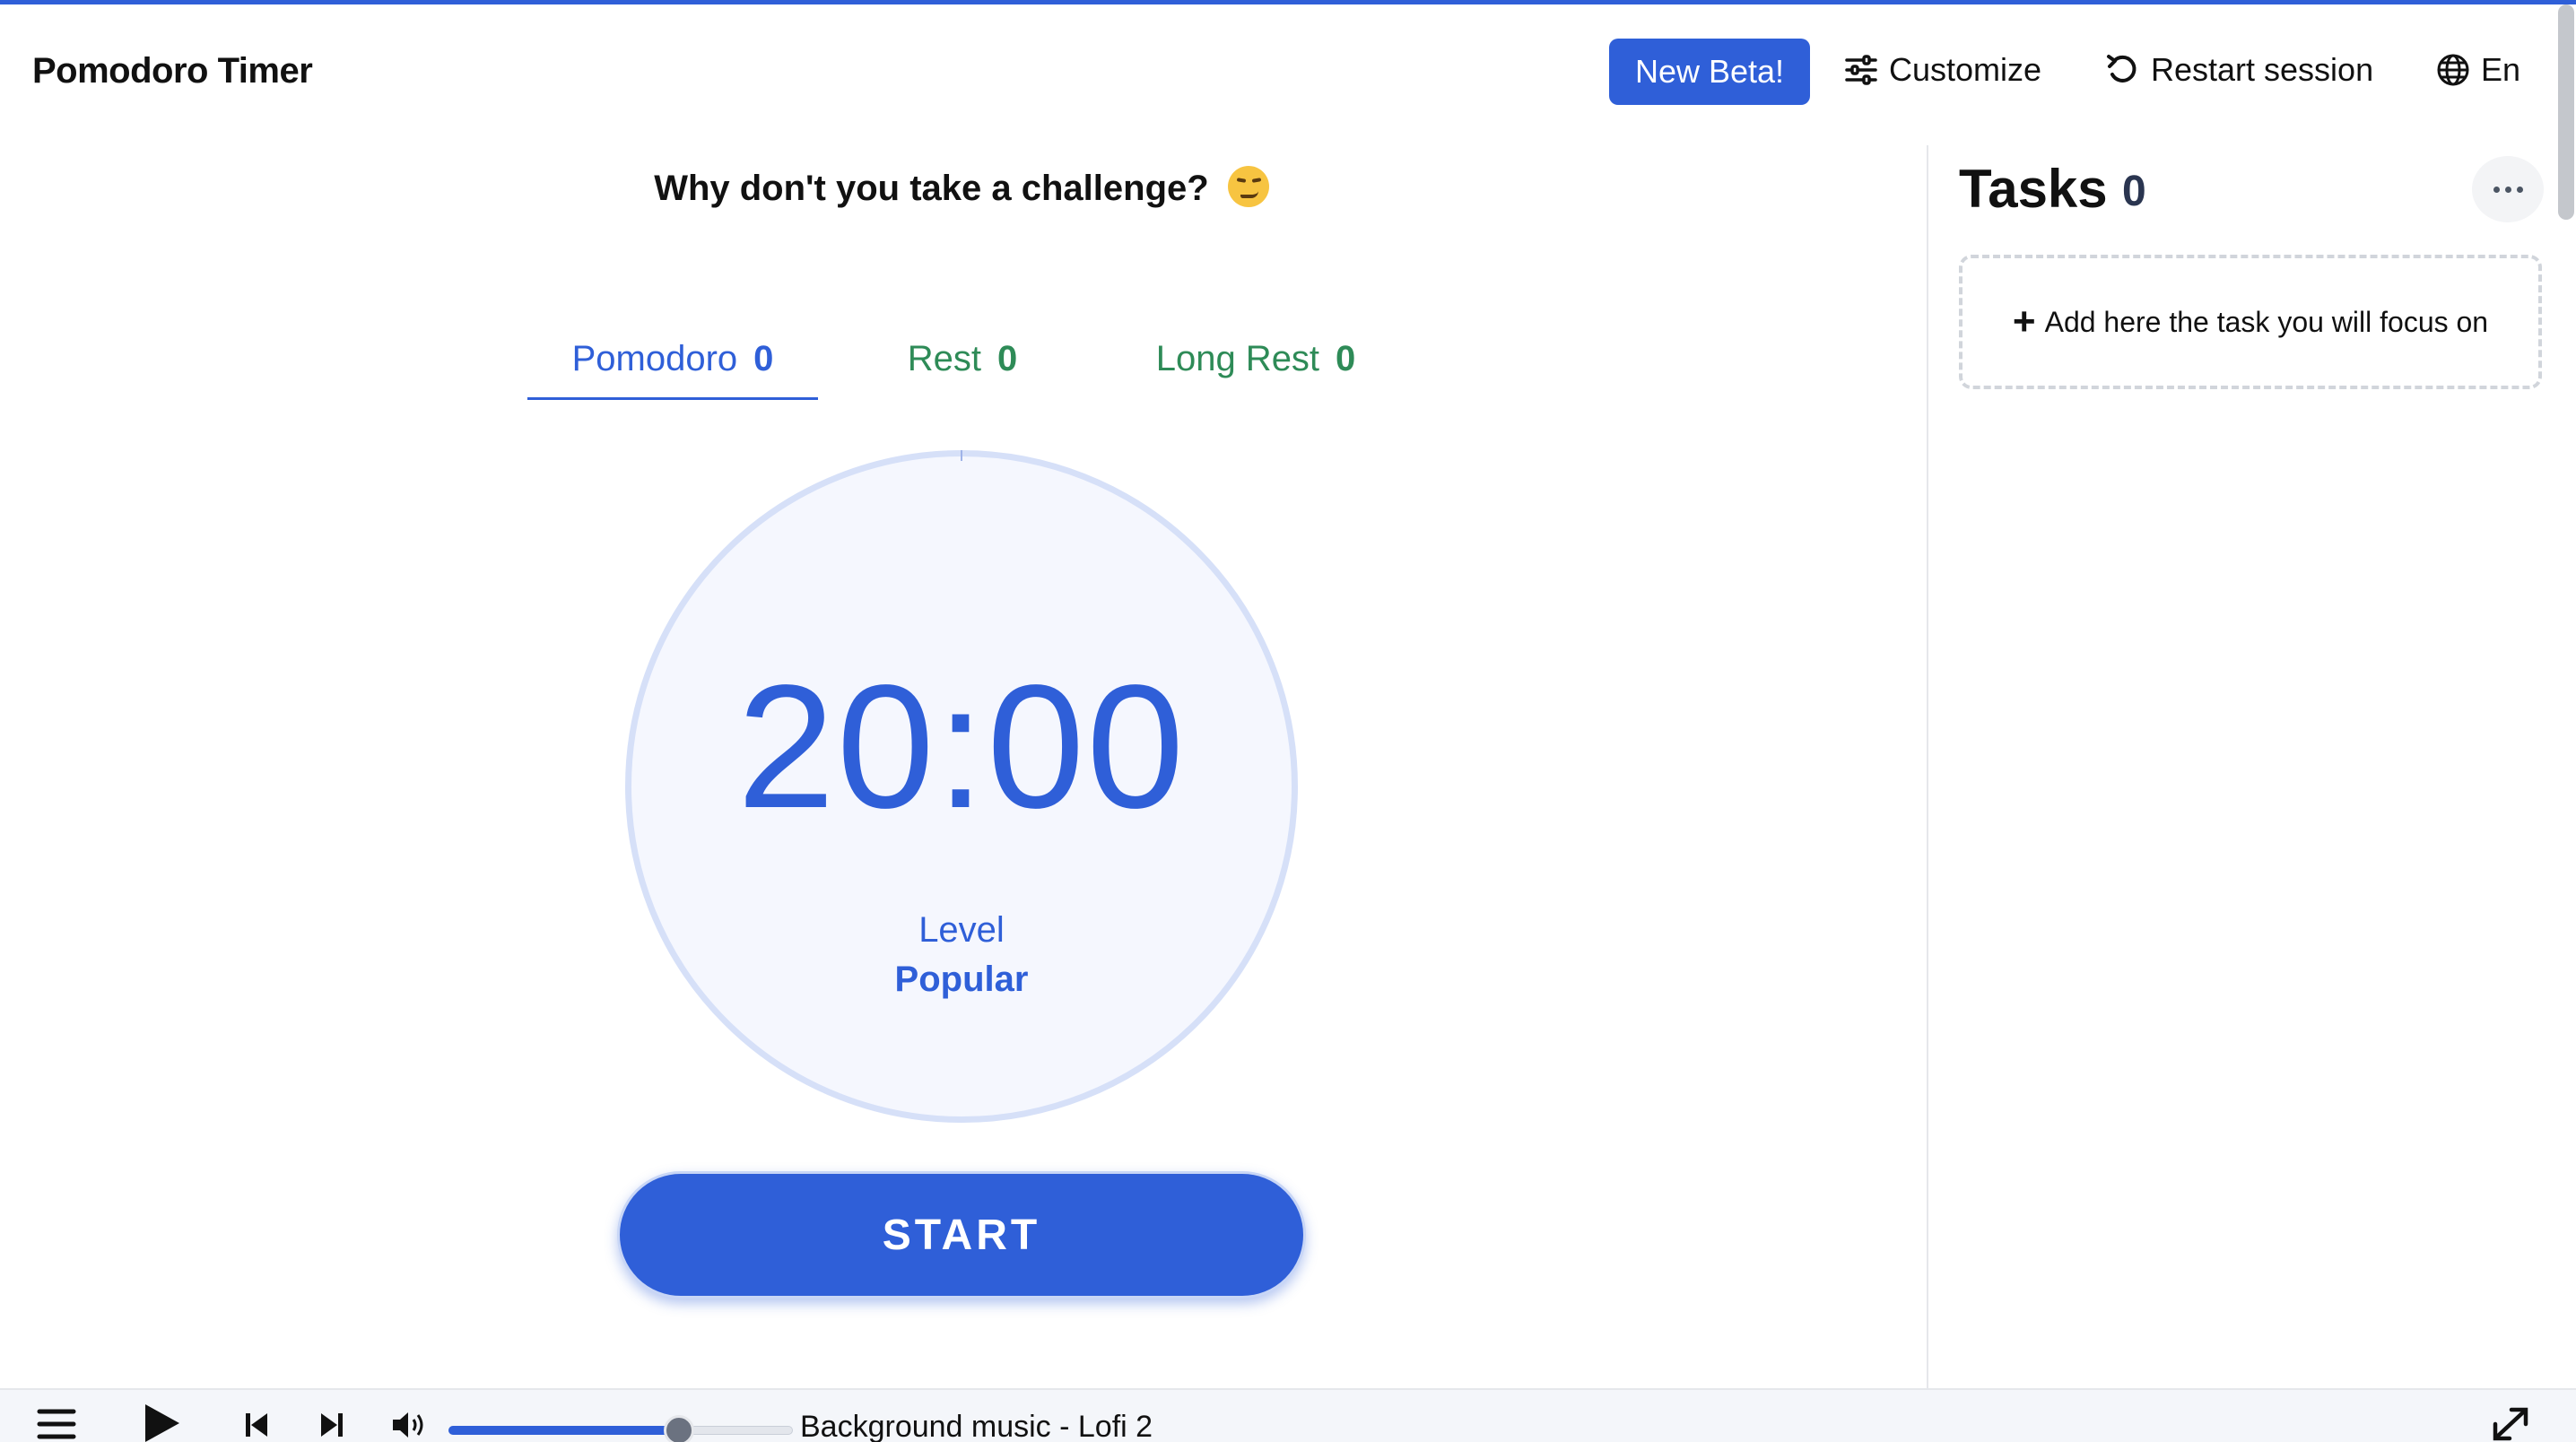 This screenshot has height=1442, width=2576. I want to click on next-icon, so click(331, 1425).